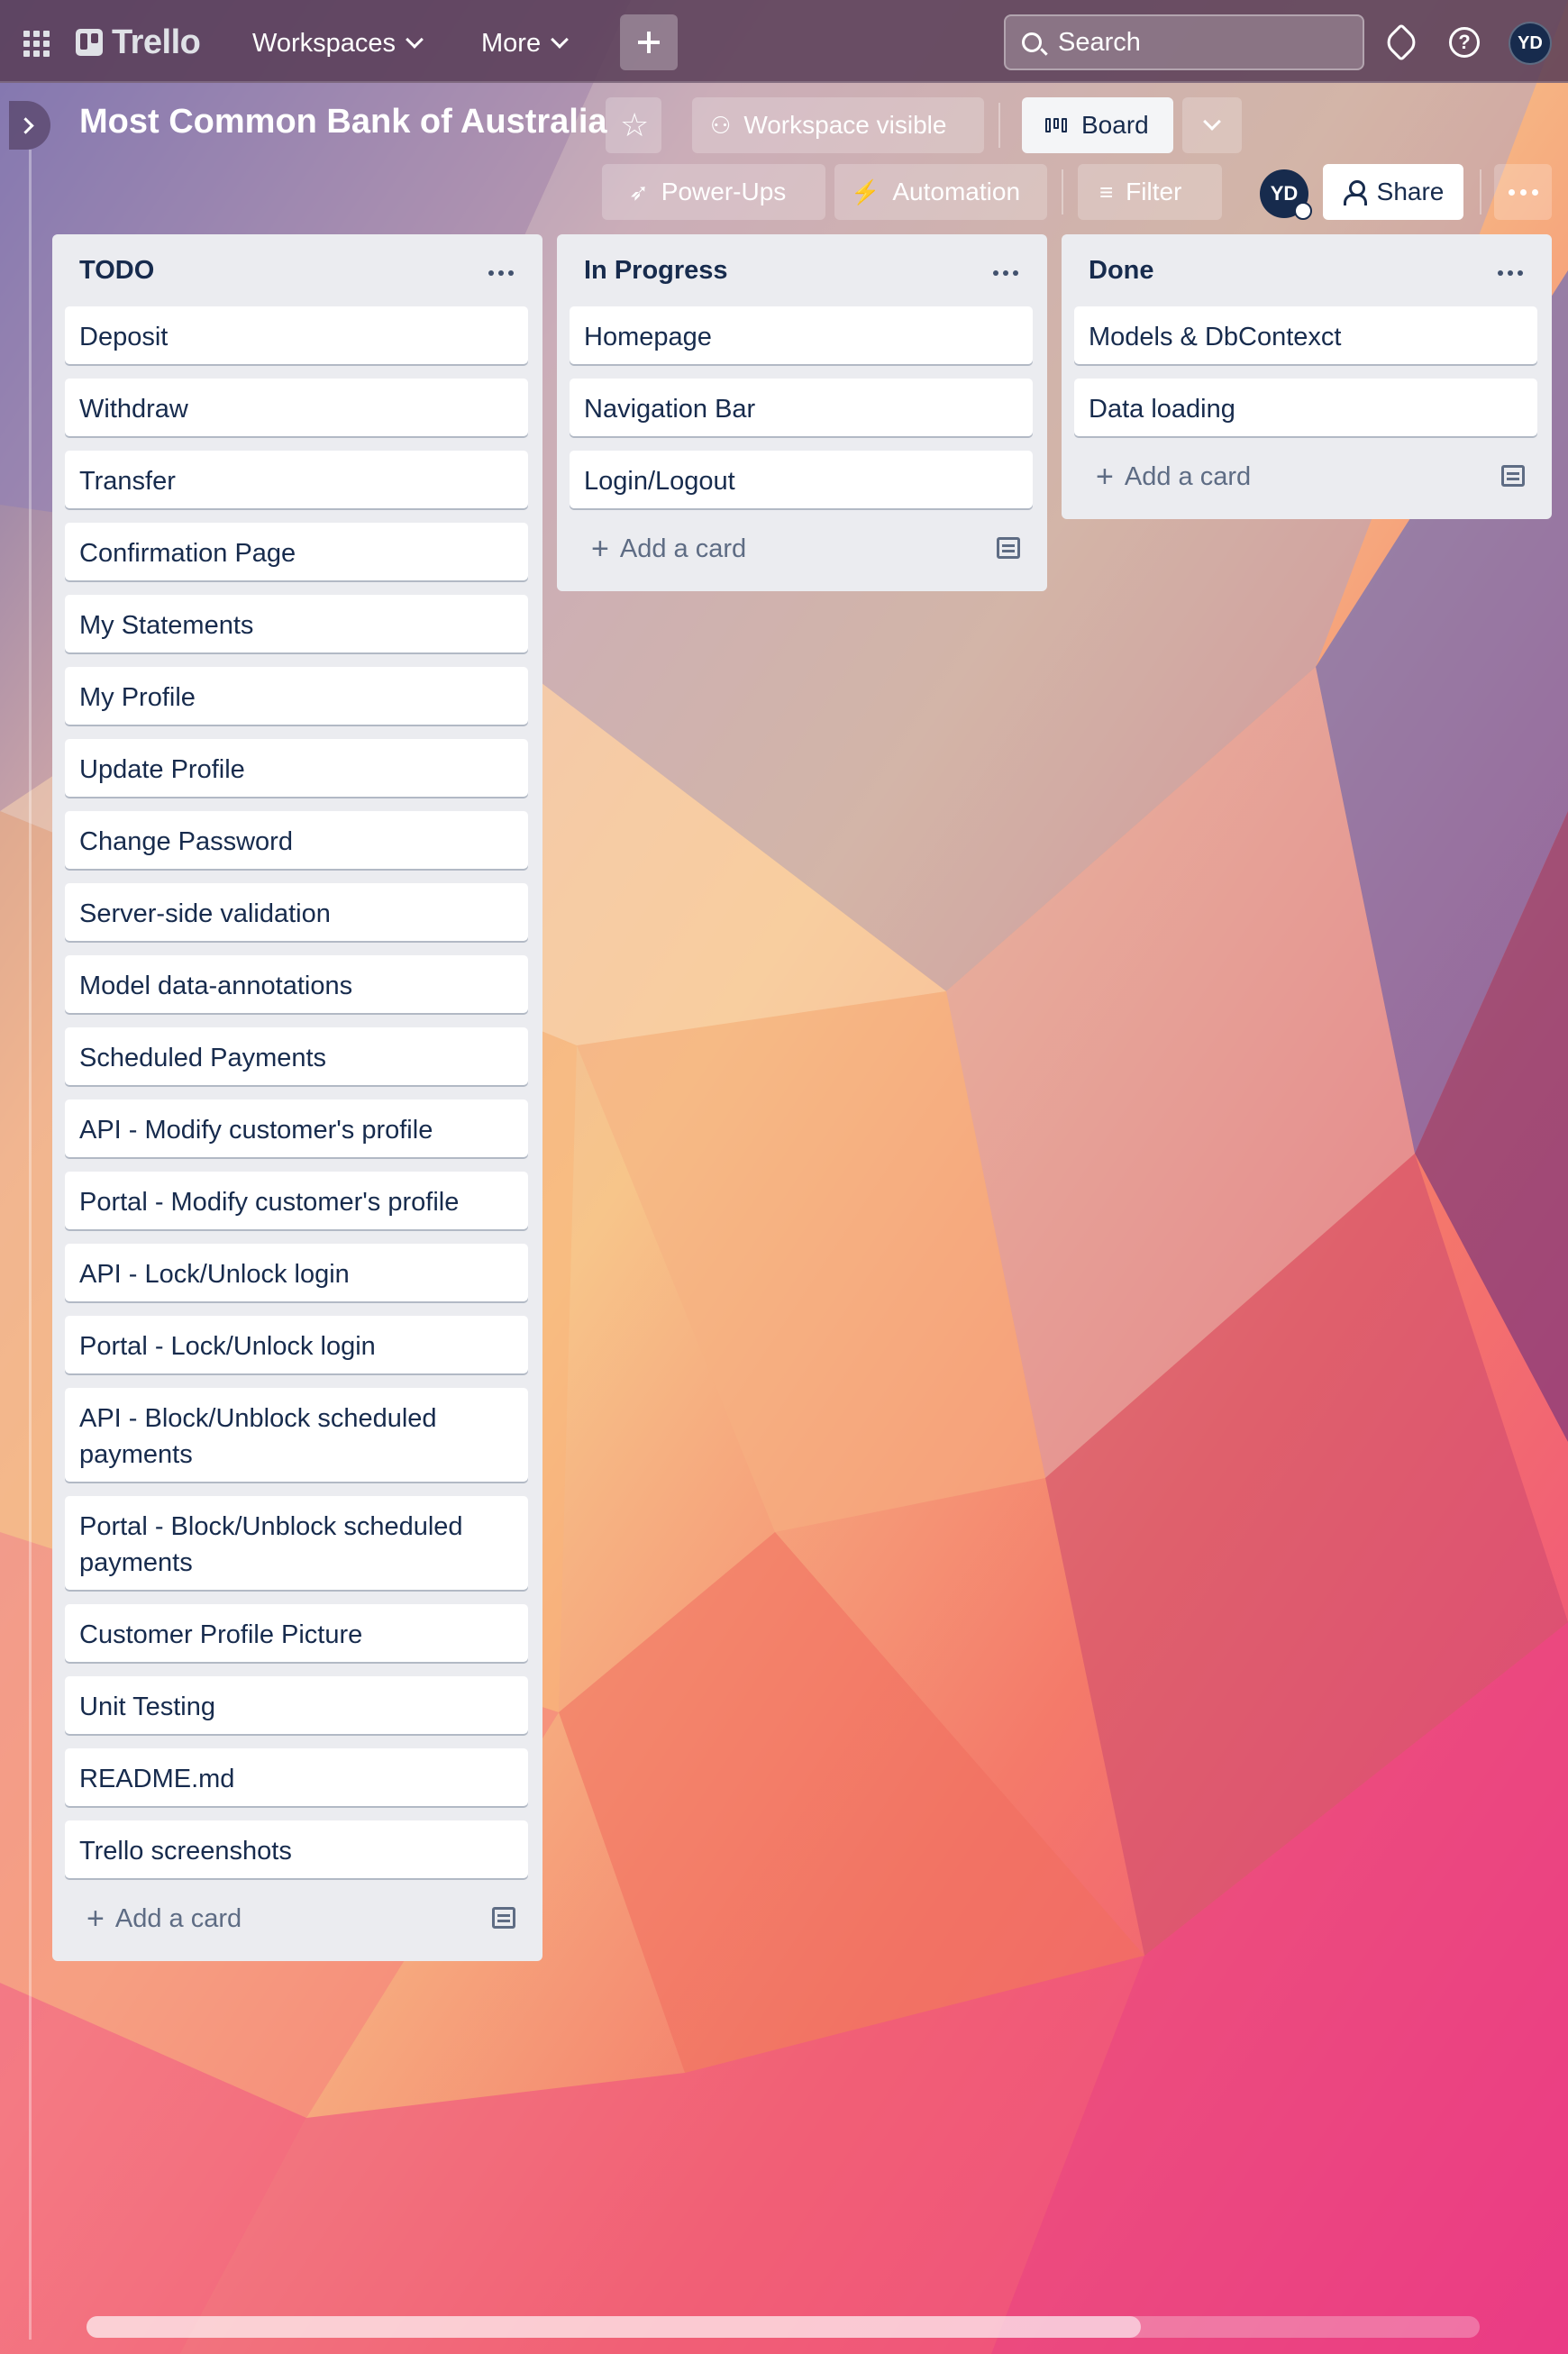 The image size is (1568, 2354). What do you see at coordinates (1523, 192) in the screenshot?
I see `board-menu-button` at bounding box center [1523, 192].